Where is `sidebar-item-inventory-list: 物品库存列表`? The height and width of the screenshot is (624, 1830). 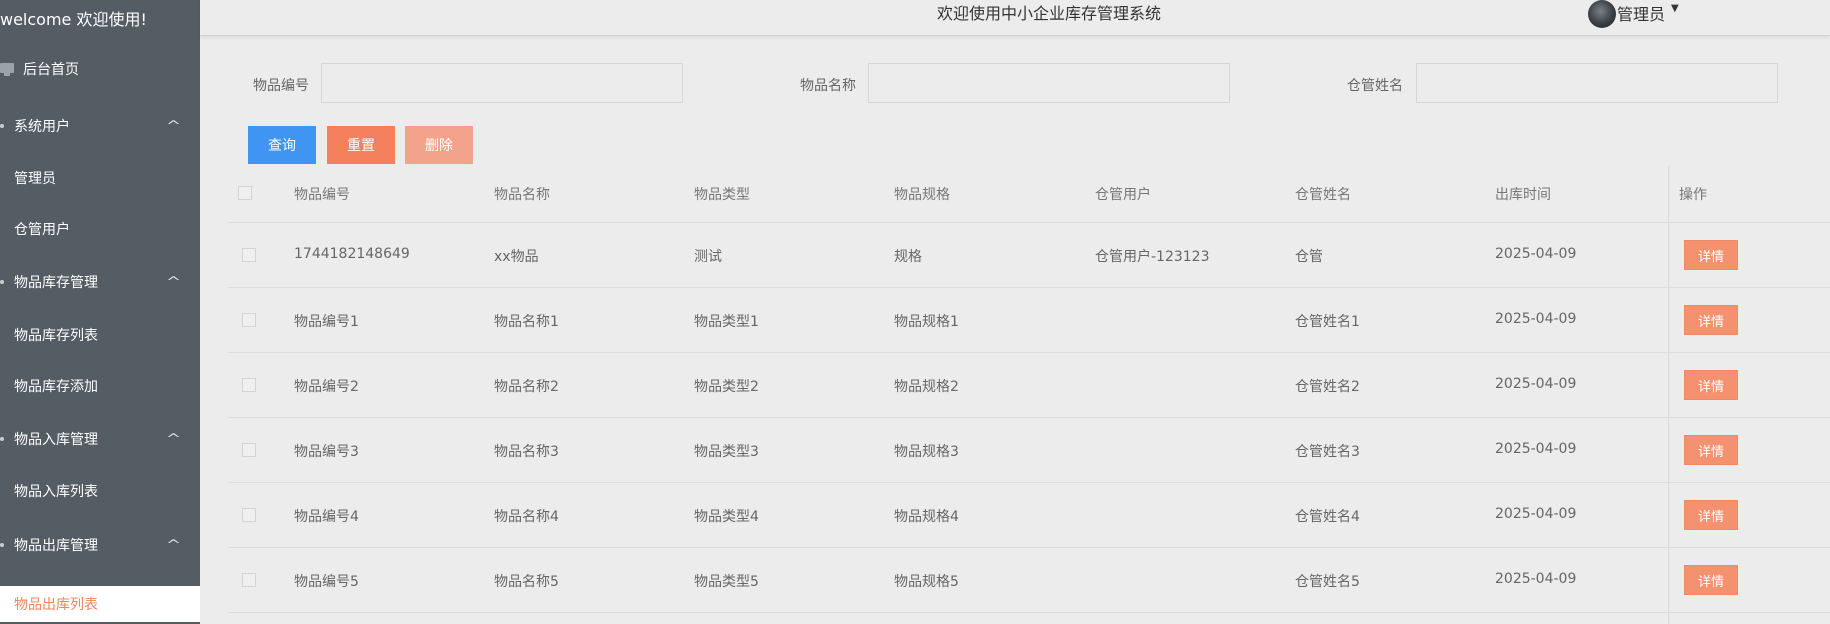
sidebar-item-inventory-list: 物品库存列表 is located at coordinates (100, 335).